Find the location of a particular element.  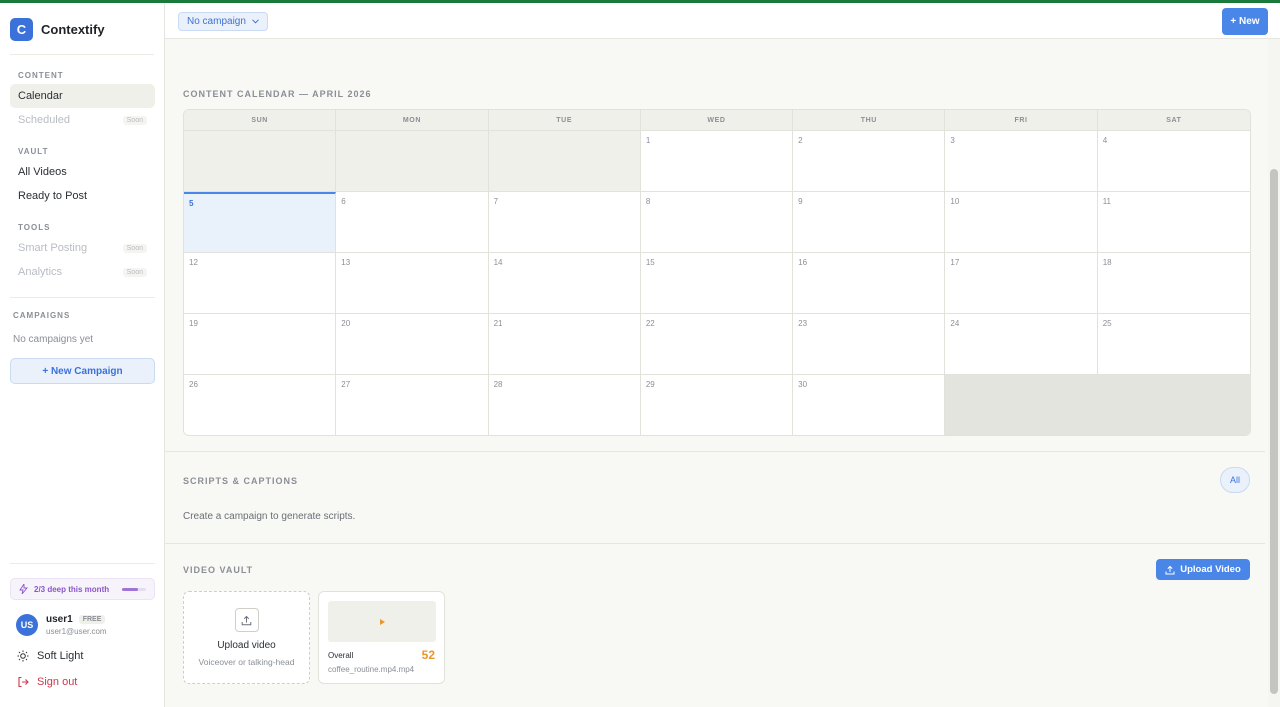

sidebar-item-smart-posting: Smart Posting Soon is located at coordinates (82, 248).